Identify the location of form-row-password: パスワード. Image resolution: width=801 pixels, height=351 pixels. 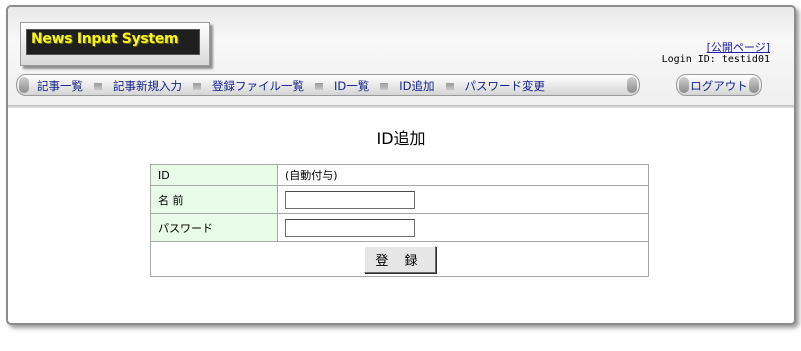
(399, 227).